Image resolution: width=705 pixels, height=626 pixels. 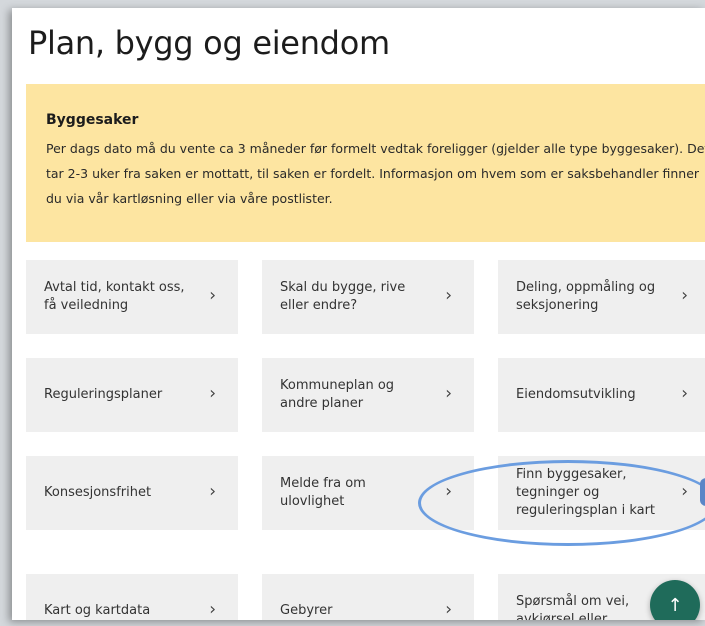 What do you see at coordinates (573, 607) in the screenshot?
I see `tile-label: Spørsmål om vei, avkjørsel eller` at bounding box center [573, 607].